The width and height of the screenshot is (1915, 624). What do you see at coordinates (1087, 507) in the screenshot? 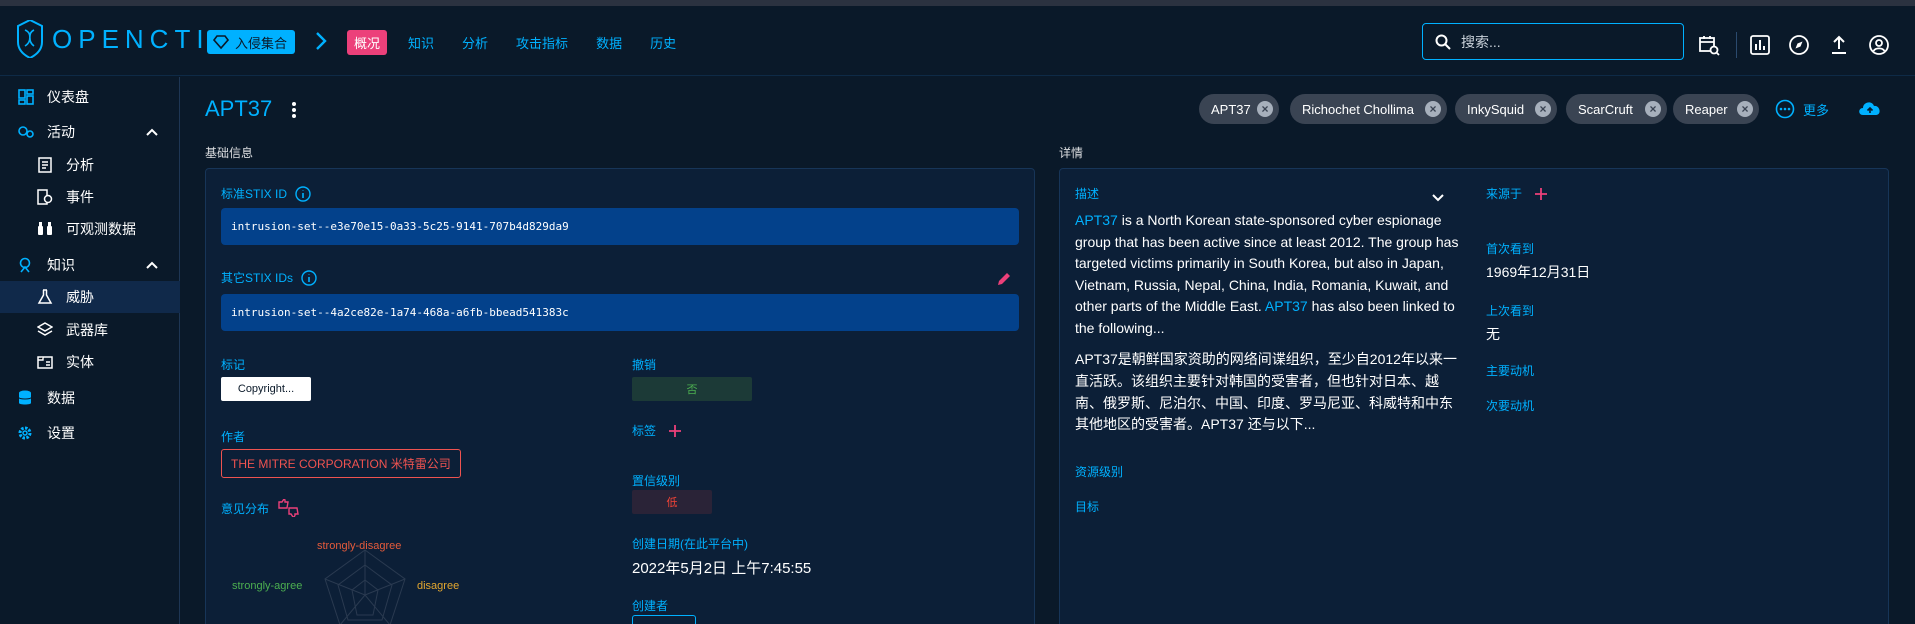
I see `goals-label: 目标` at bounding box center [1087, 507].